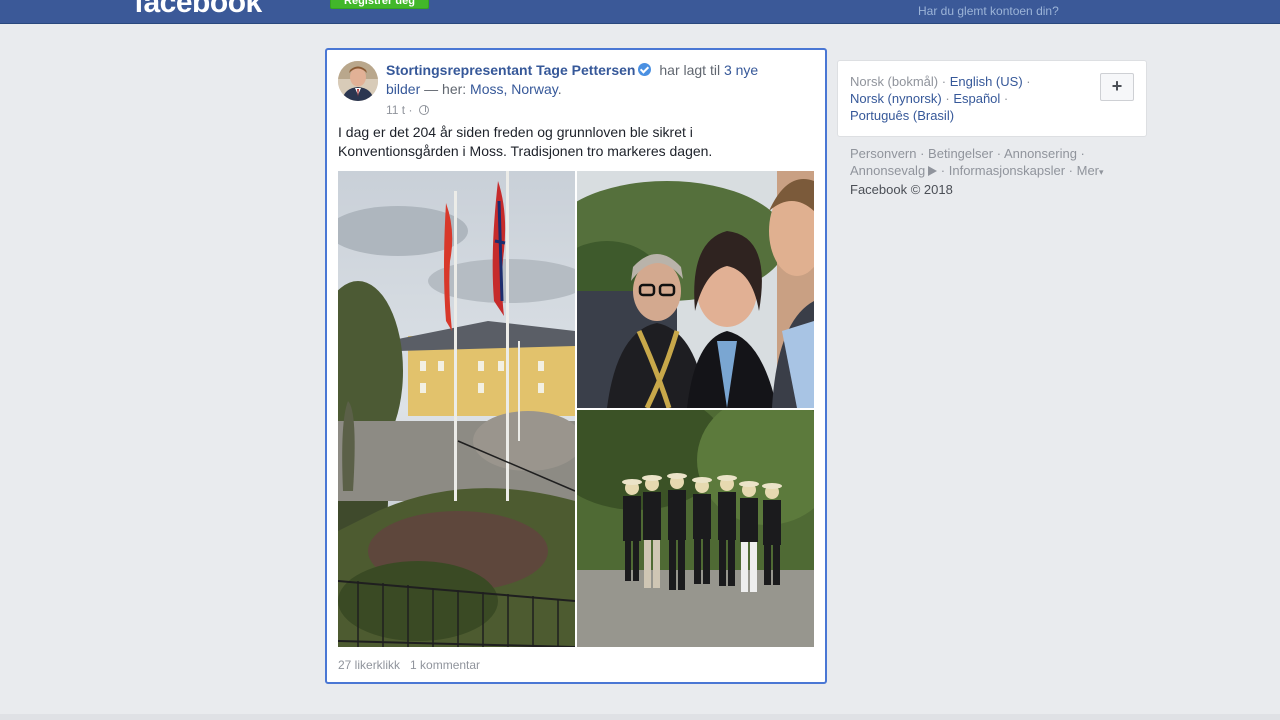  I want to click on public-globe-icon, so click(423, 110).